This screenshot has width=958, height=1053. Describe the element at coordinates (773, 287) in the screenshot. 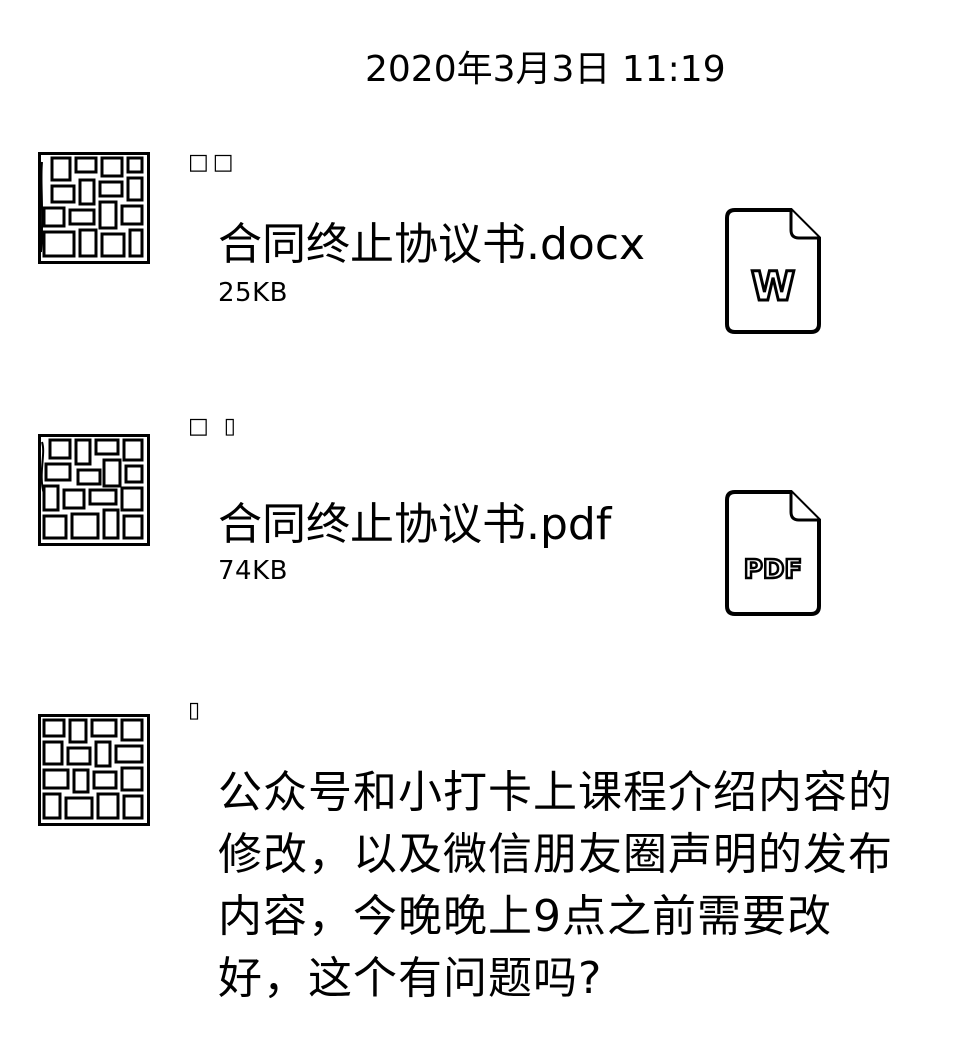

I see `word-icon-label: W` at that location.